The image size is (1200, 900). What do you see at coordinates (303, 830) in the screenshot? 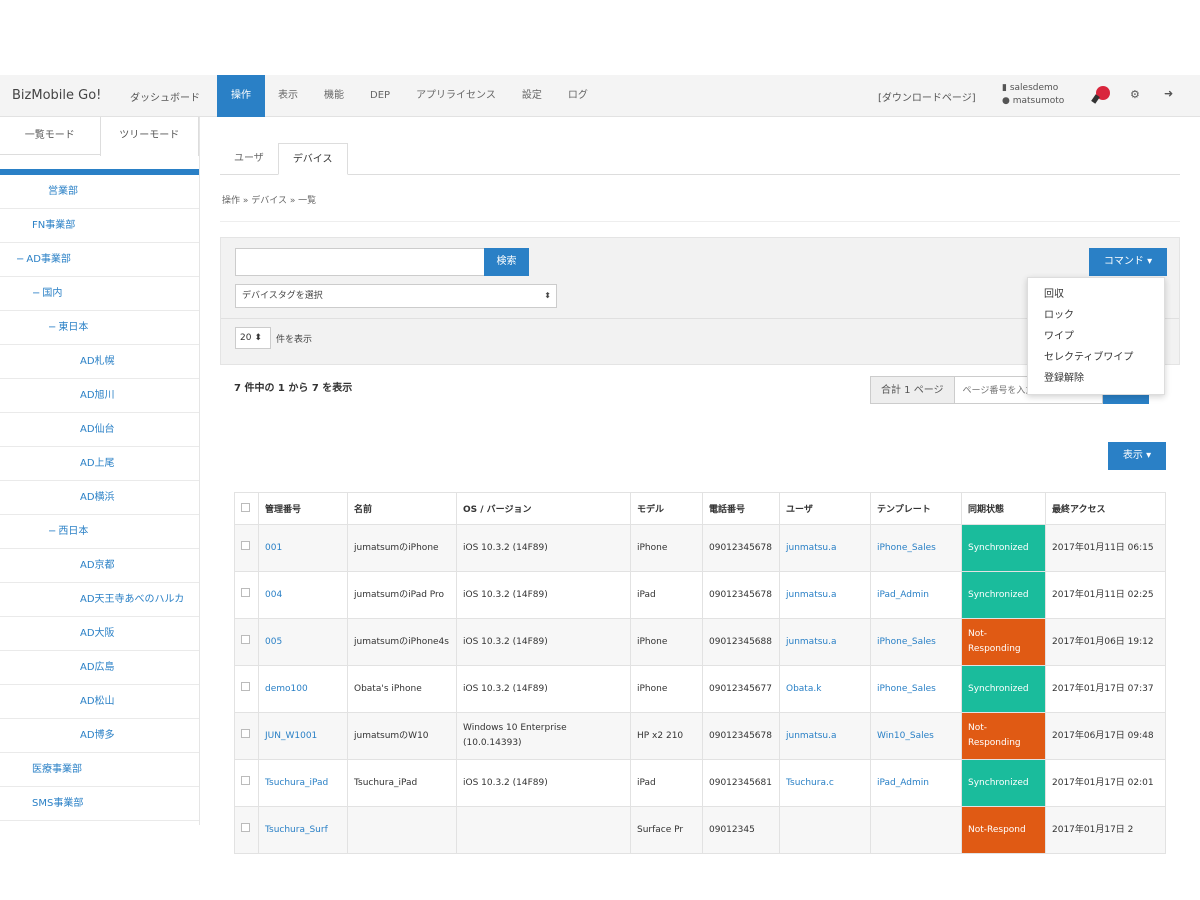
I see `cell-id: Tsuchura_Surf` at bounding box center [303, 830].